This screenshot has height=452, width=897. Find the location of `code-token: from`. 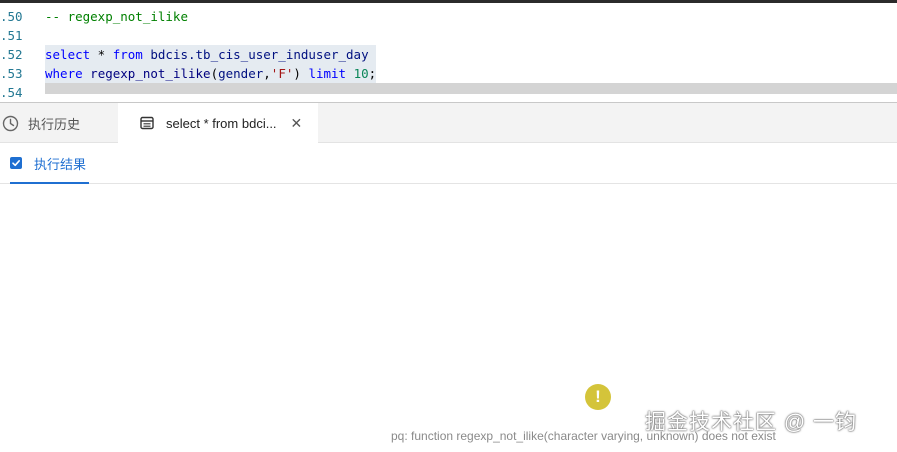

code-token: from is located at coordinates (127, 54).